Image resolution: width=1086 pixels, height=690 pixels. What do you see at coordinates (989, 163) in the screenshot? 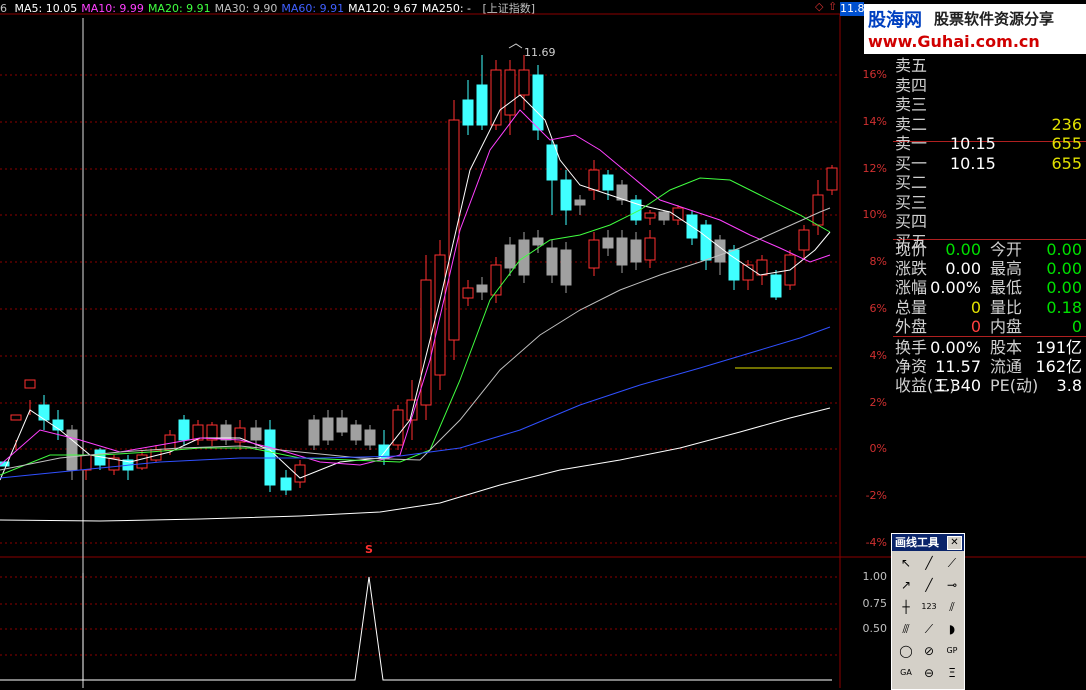
I see `book-row-5: 买一 10.15 655` at bounding box center [989, 163].